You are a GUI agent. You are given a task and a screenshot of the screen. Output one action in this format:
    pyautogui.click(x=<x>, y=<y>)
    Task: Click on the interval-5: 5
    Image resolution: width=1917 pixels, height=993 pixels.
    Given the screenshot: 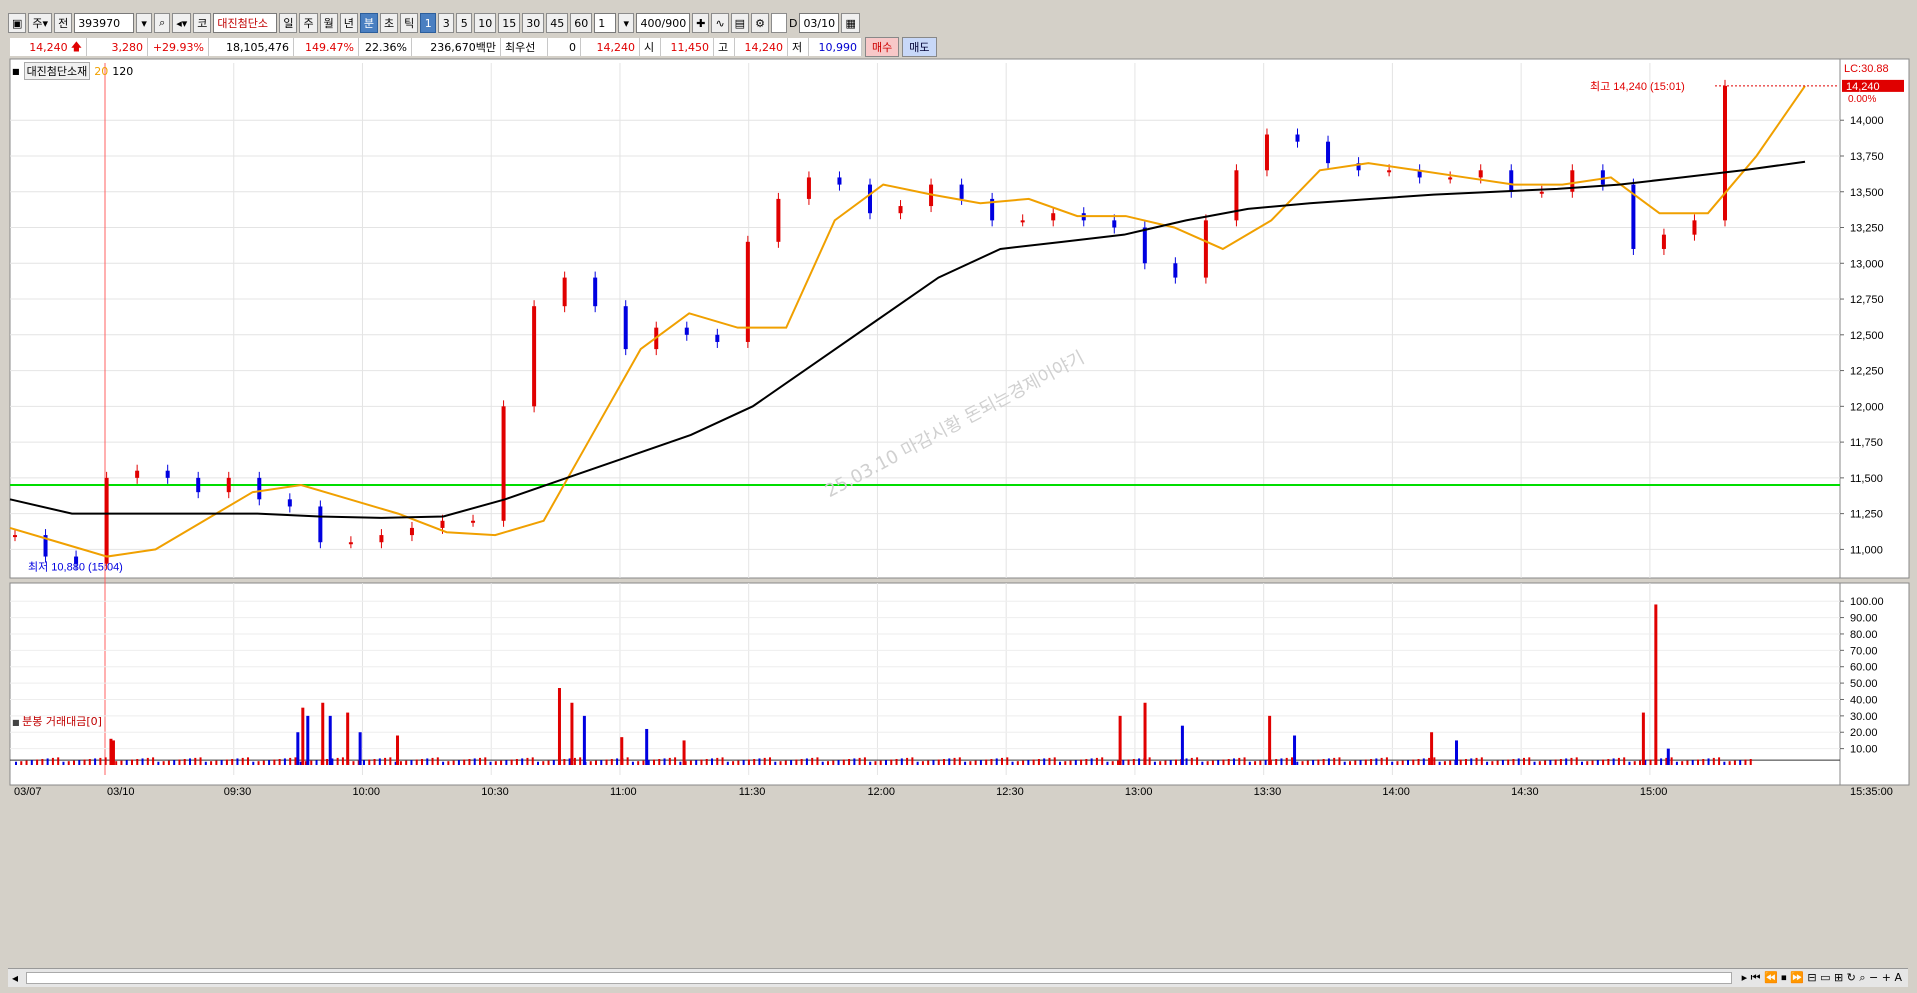 What is the action you would take?
    pyautogui.click(x=464, y=23)
    